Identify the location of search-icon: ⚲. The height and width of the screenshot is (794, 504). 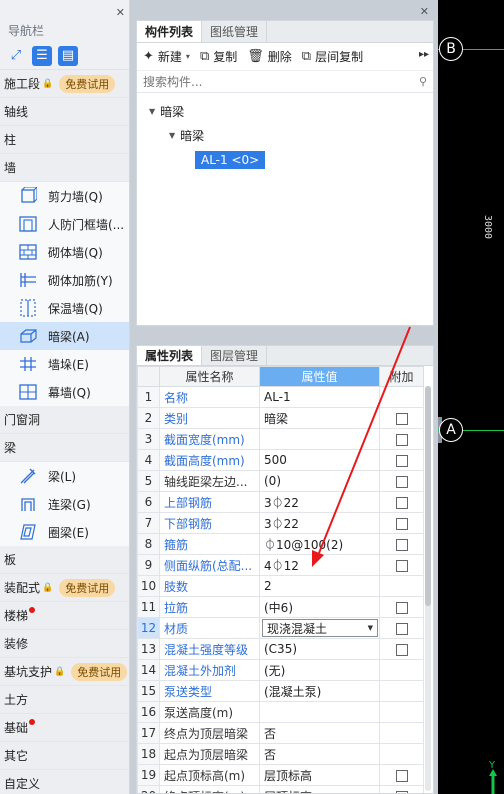
(423, 81).